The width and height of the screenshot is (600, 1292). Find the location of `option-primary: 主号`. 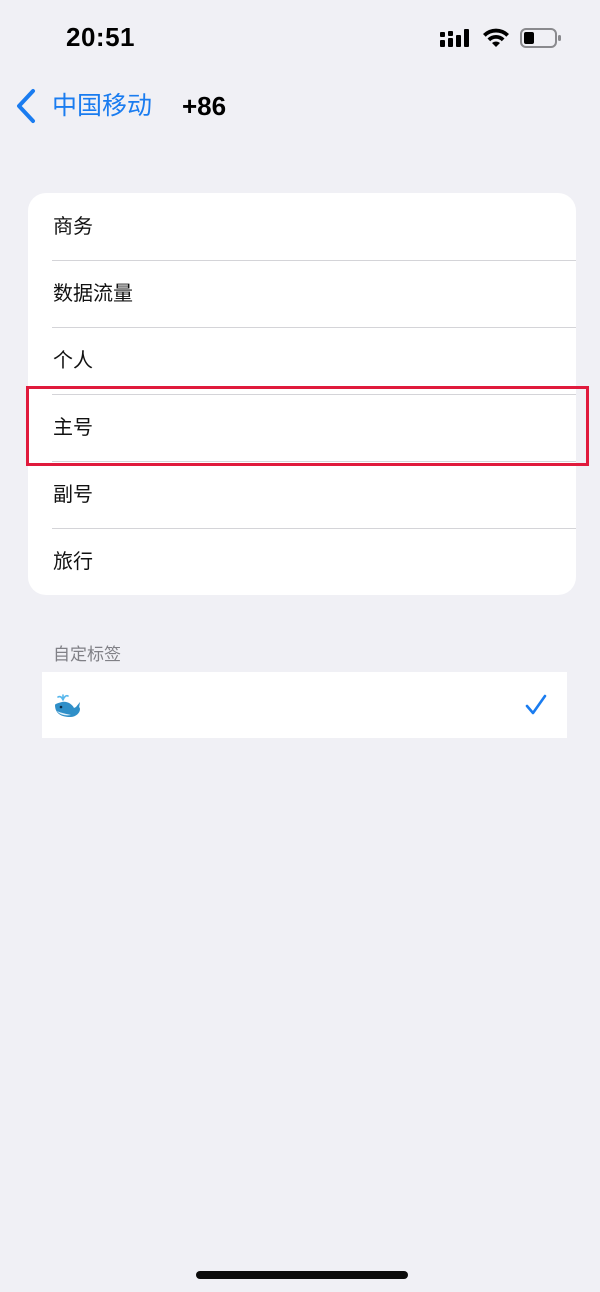

option-primary: 主号 is located at coordinates (302, 427).